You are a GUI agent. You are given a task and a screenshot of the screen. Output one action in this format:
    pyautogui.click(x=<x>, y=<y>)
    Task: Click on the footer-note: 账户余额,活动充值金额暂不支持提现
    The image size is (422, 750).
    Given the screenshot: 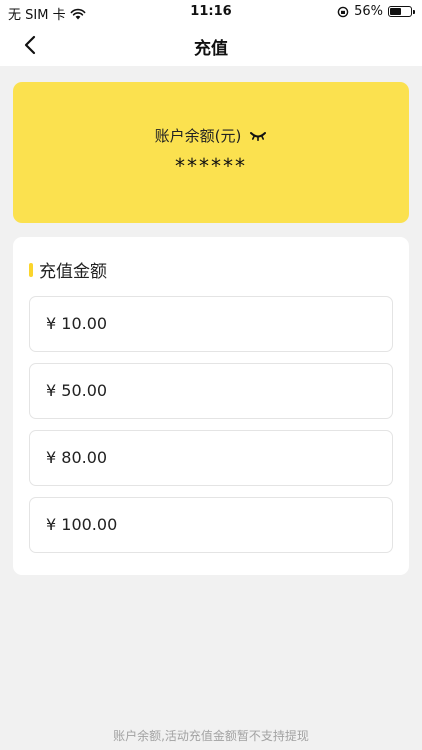 What is the action you would take?
    pyautogui.click(x=211, y=736)
    